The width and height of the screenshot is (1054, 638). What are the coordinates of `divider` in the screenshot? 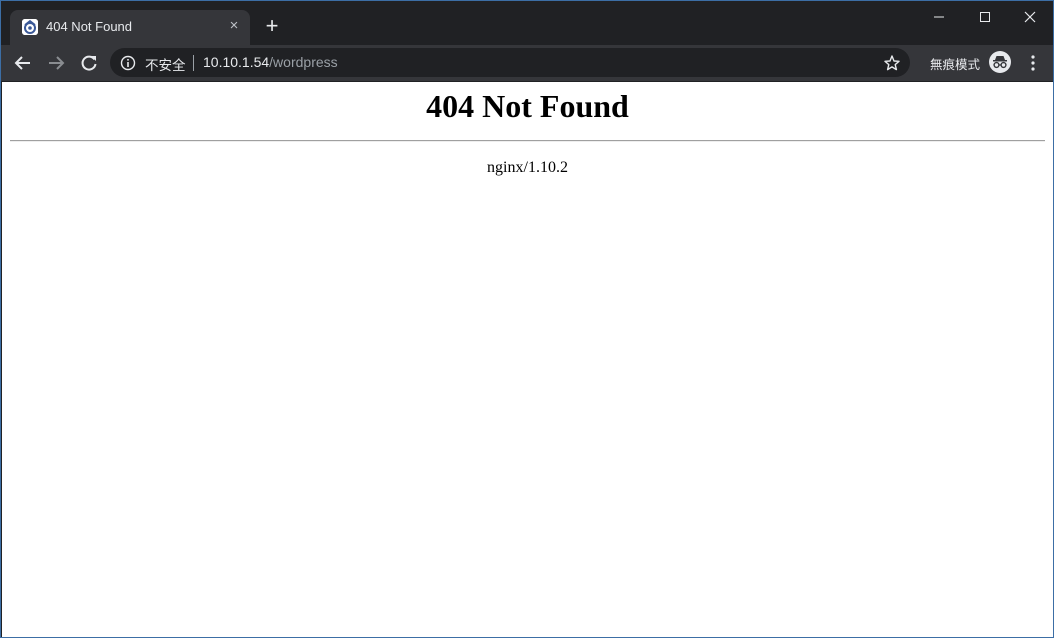 It's located at (527, 141).